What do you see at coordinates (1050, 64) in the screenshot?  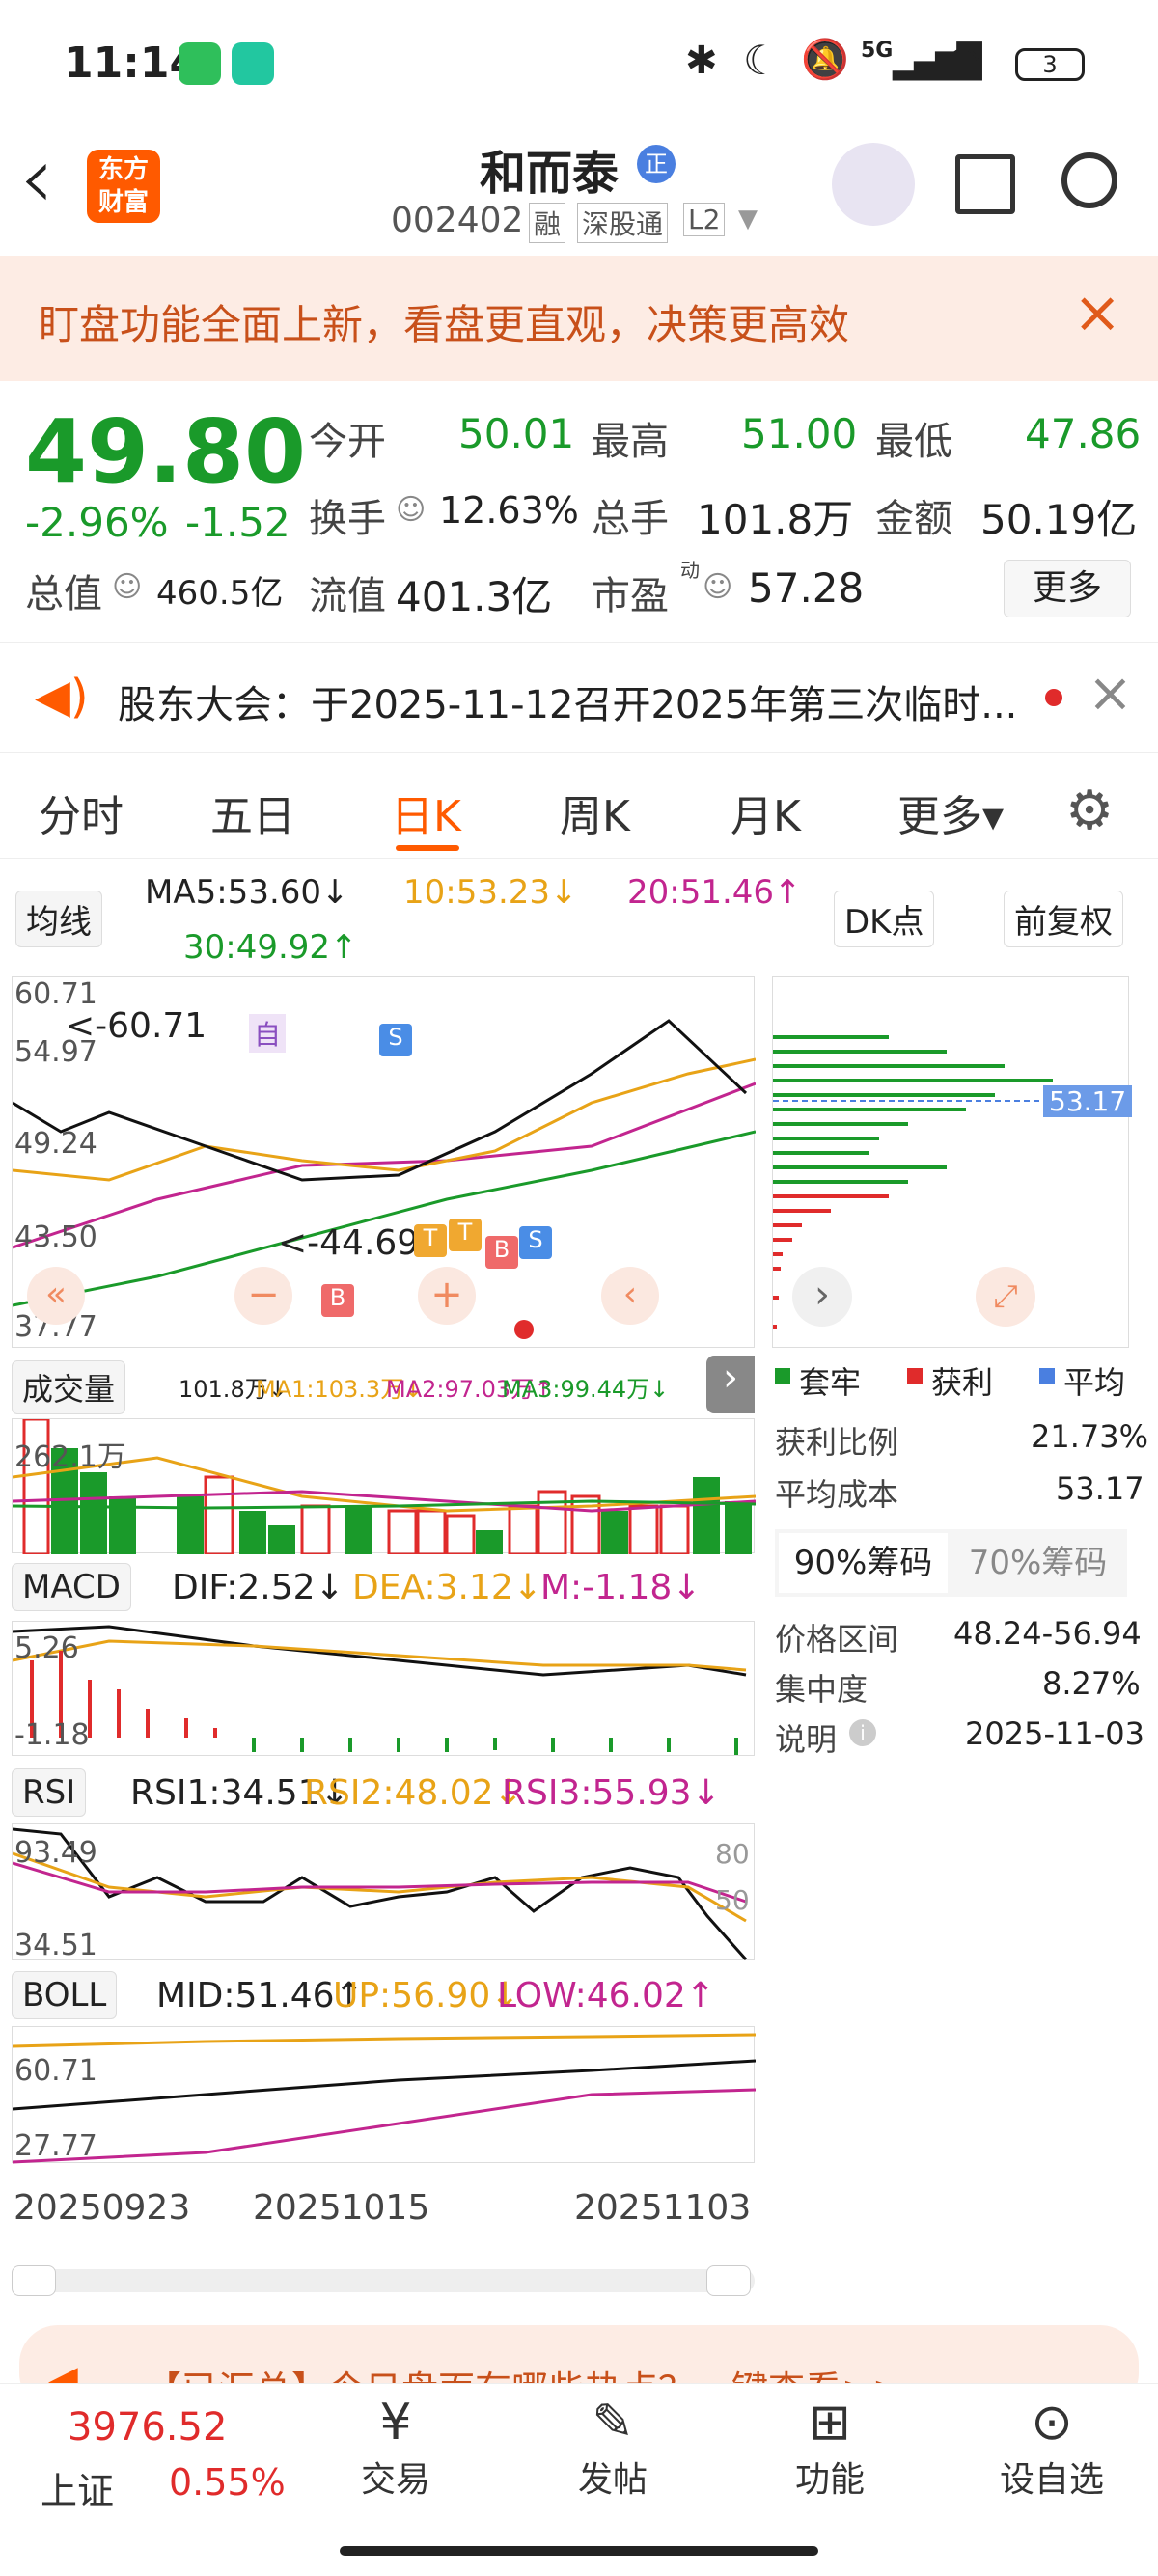 I see `battery-icon: 3` at bounding box center [1050, 64].